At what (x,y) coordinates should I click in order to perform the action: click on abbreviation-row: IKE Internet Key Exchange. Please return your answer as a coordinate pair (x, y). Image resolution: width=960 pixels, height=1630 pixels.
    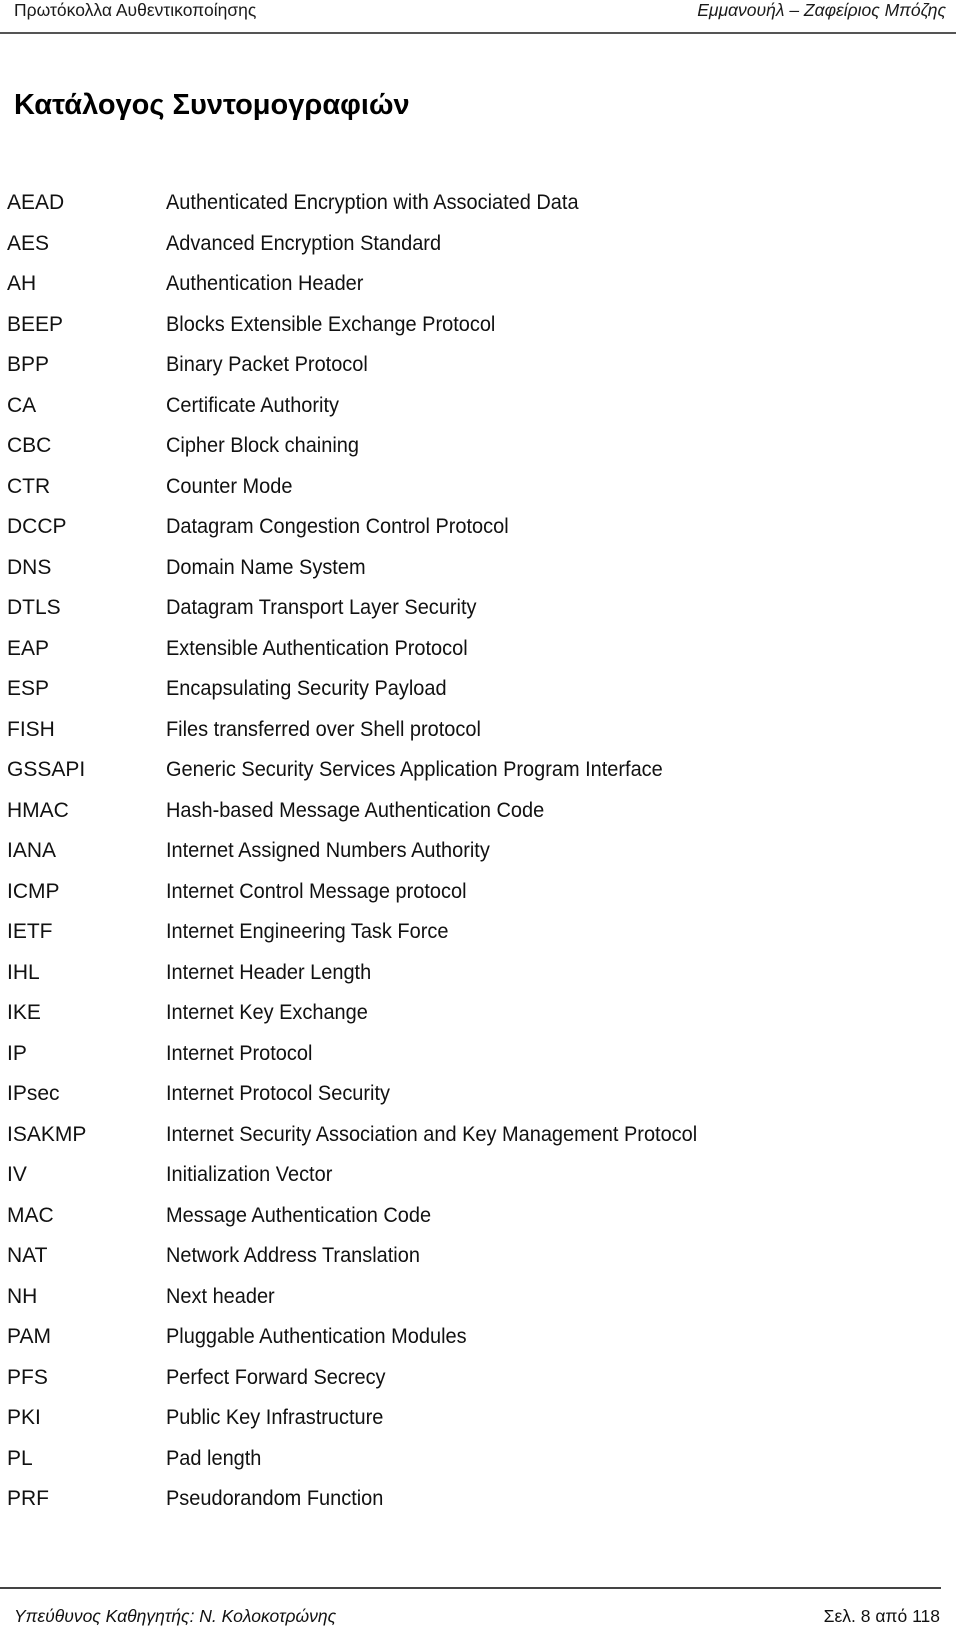
    Looking at the image, I should click on (480, 1020).